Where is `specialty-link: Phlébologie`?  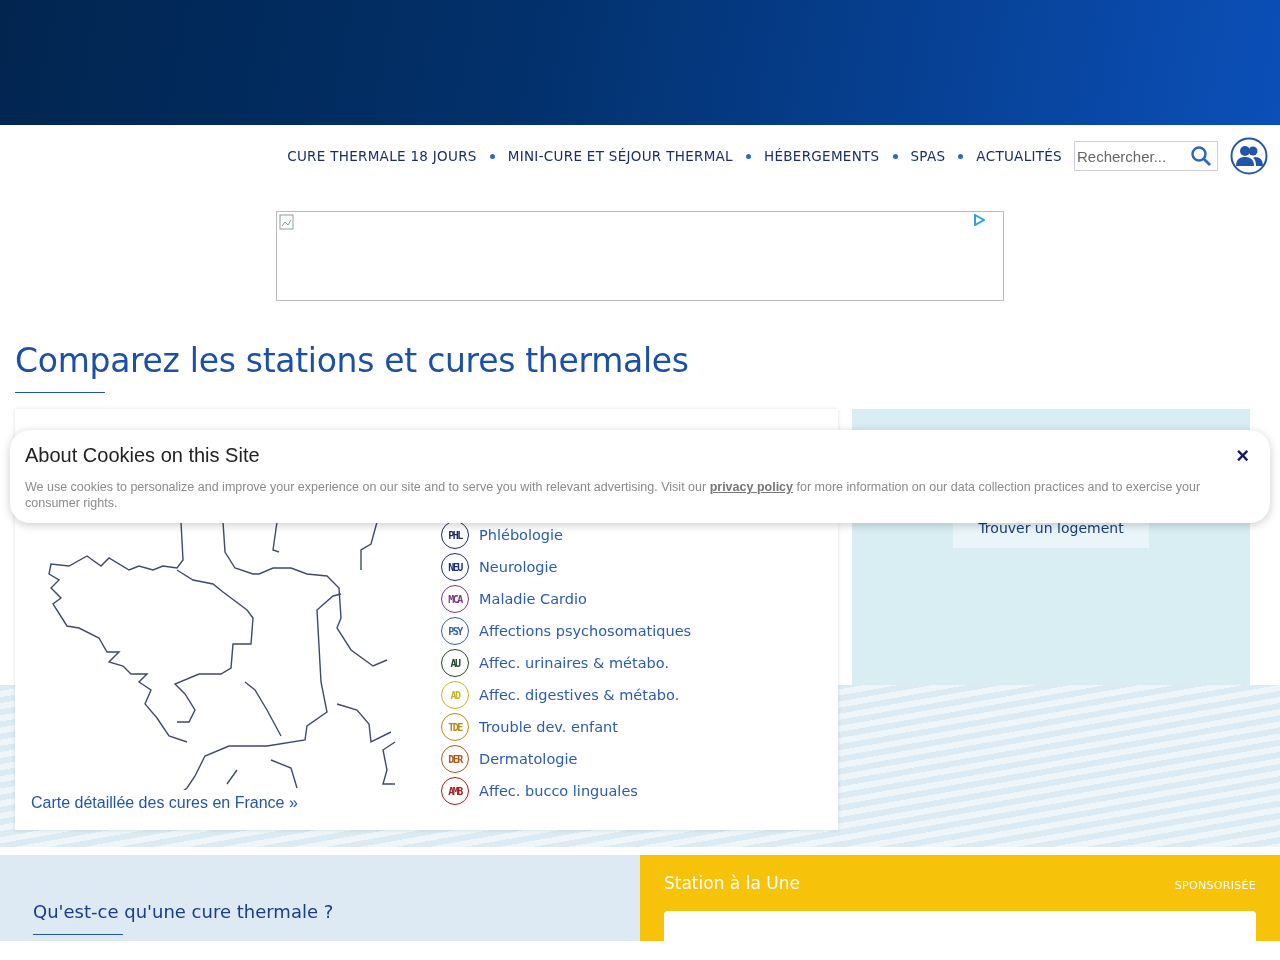 specialty-link: Phlébologie is located at coordinates (521, 535).